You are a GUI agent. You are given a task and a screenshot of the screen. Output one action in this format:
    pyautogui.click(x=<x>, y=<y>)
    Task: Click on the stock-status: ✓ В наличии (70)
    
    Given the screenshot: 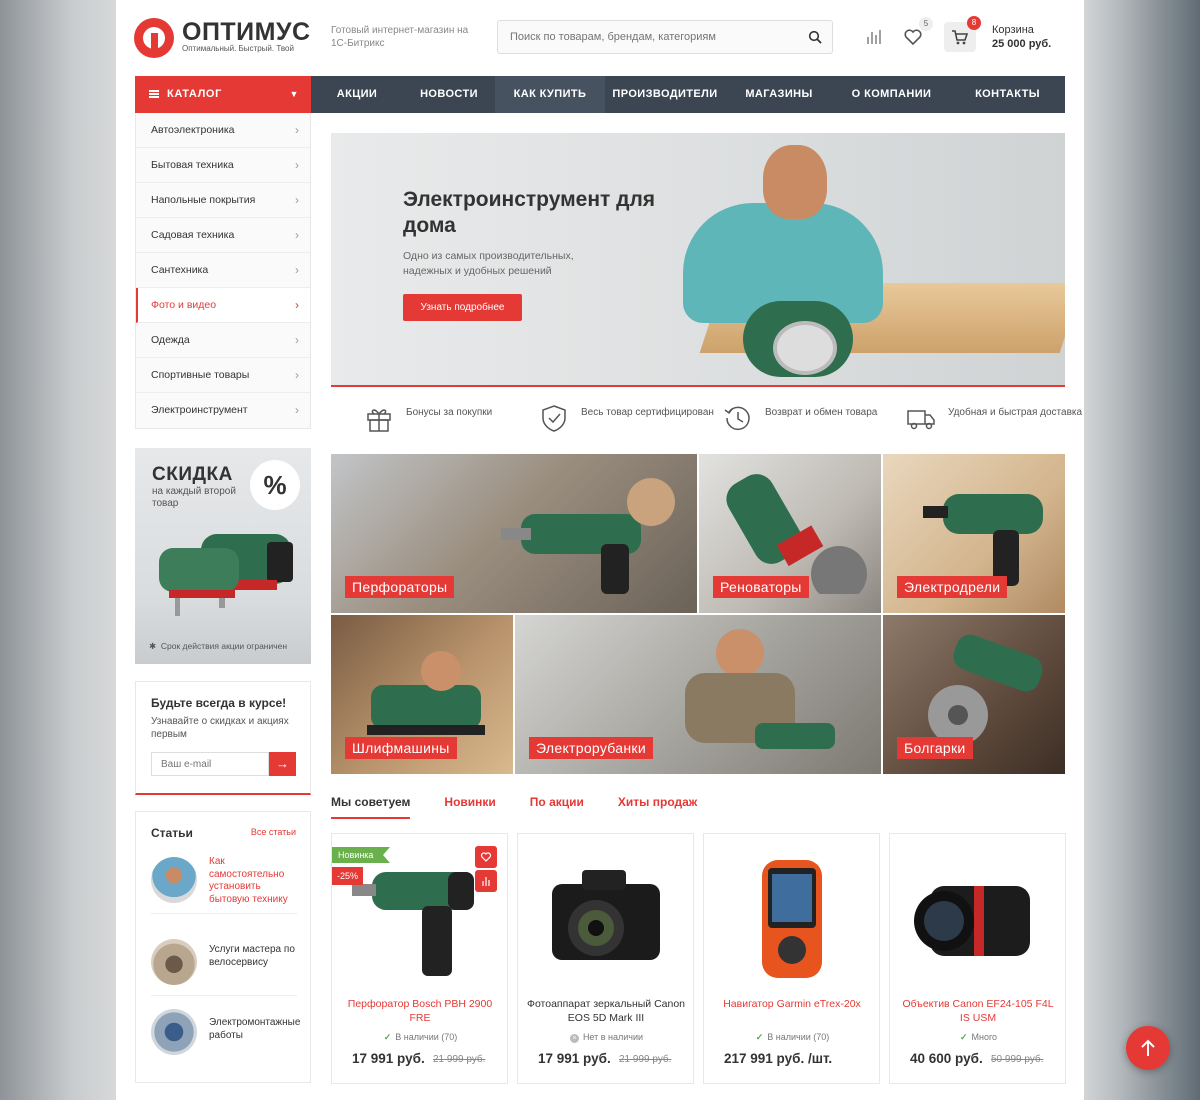 What is the action you would take?
    pyautogui.click(x=420, y=1037)
    